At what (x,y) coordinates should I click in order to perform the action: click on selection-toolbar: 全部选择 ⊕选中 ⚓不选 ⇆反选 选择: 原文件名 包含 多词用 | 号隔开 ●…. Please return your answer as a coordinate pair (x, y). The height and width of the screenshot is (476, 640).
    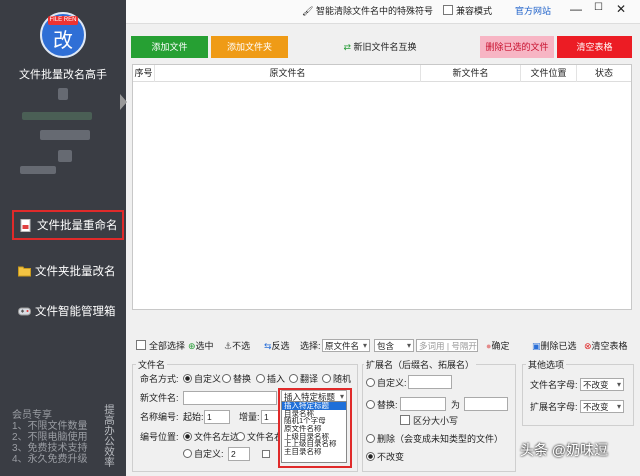
    Looking at the image, I should click on (382, 346).